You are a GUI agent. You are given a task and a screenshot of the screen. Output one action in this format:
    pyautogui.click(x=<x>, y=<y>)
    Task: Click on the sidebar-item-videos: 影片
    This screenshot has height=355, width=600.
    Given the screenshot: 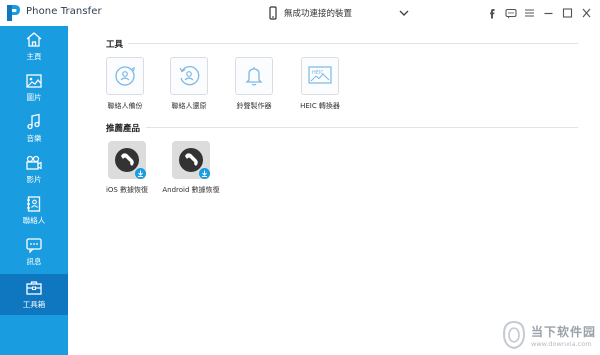 What is the action you would take?
    pyautogui.click(x=34, y=169)
    